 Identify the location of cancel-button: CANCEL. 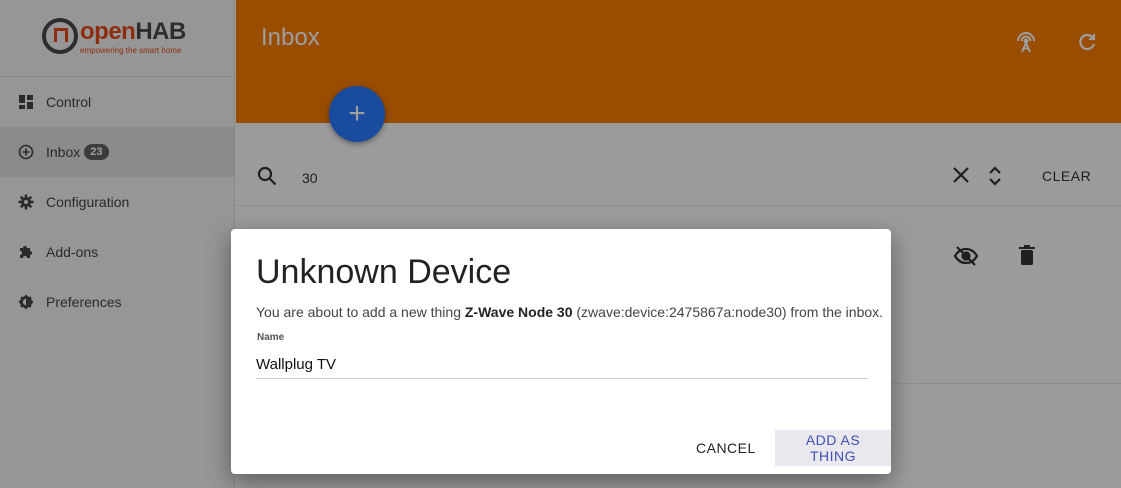
(726, 448).